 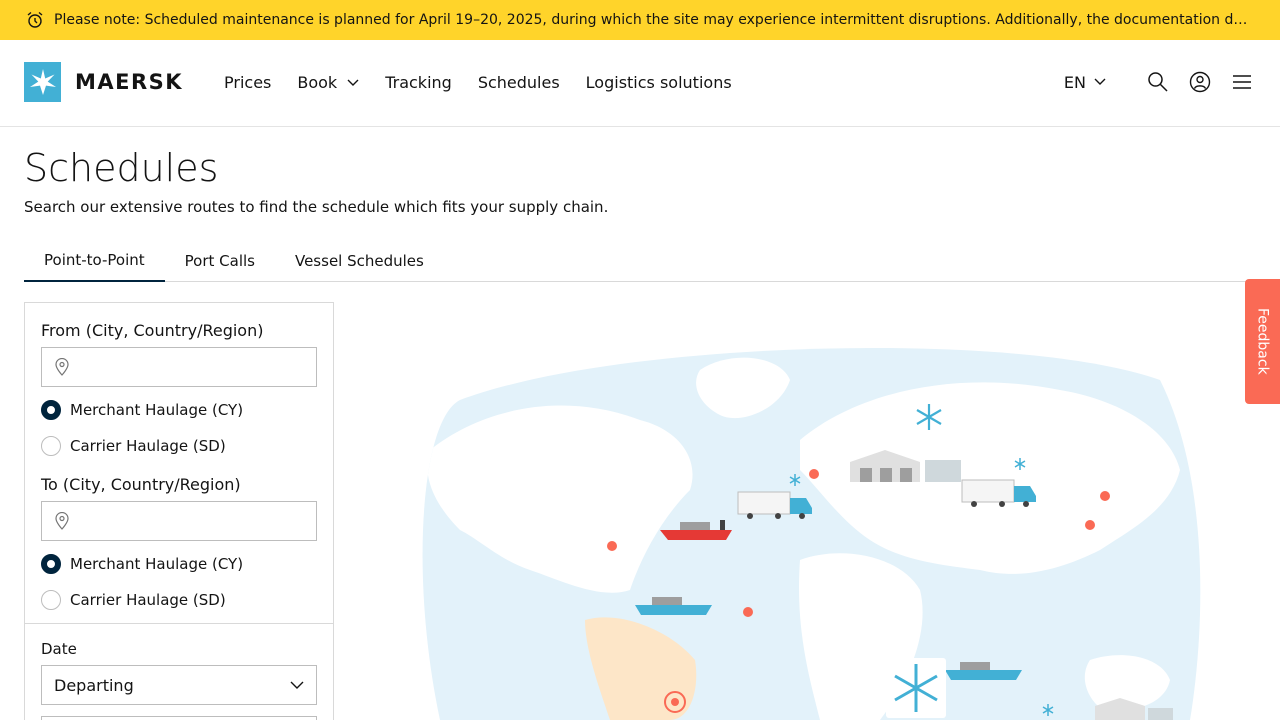 I want to click on nav-tracking: Tracking, so click(x=418, y=82).